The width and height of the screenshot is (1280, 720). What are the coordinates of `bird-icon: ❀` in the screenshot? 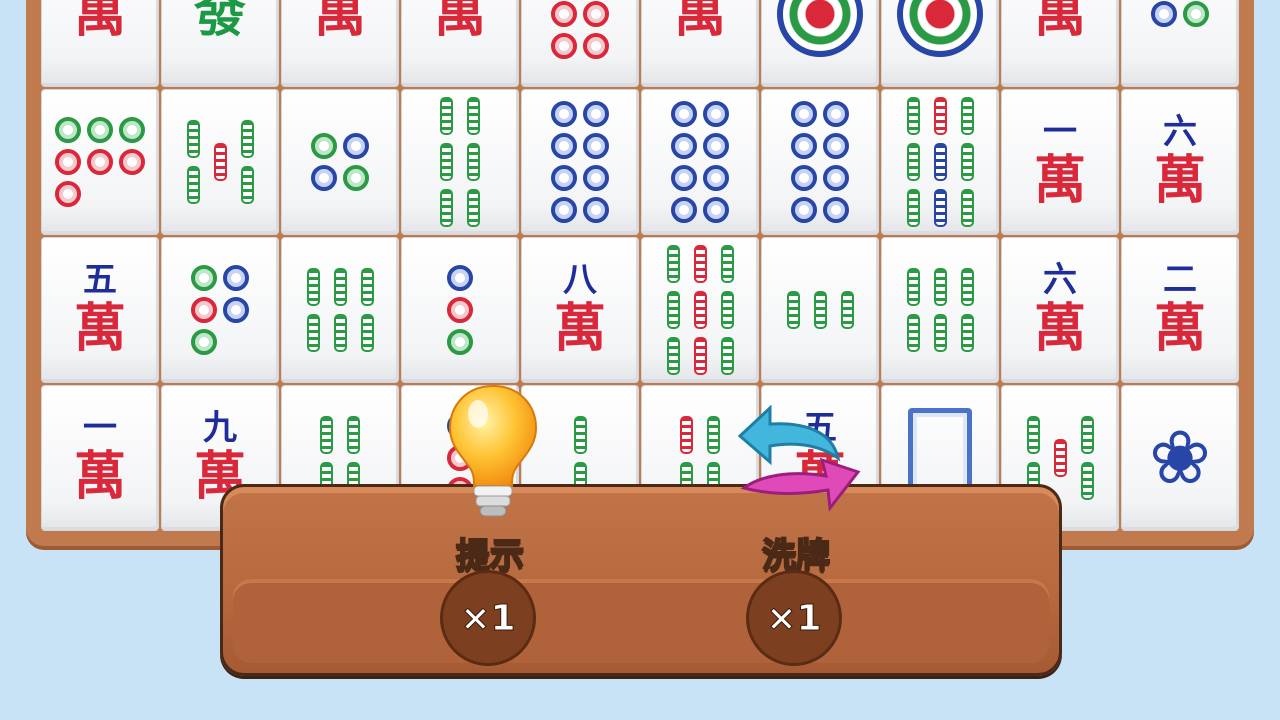 It's located at (1179, 458).